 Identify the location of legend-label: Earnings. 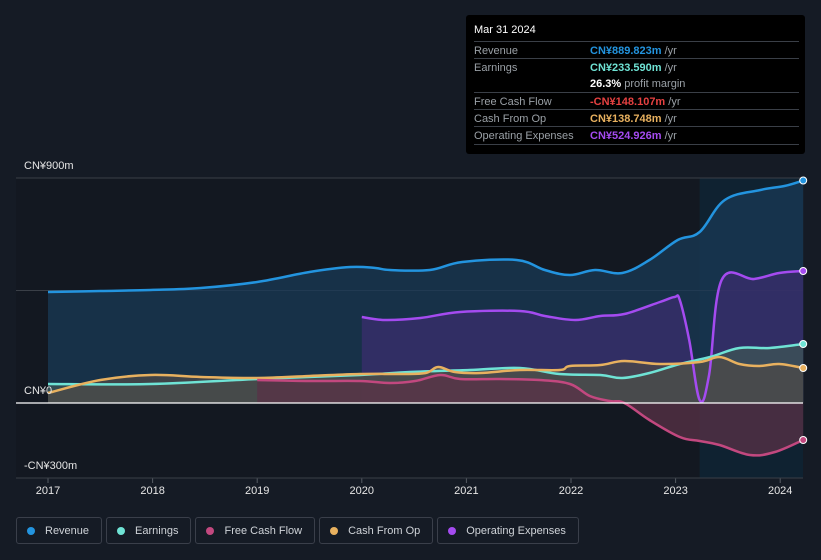
(157, 530).